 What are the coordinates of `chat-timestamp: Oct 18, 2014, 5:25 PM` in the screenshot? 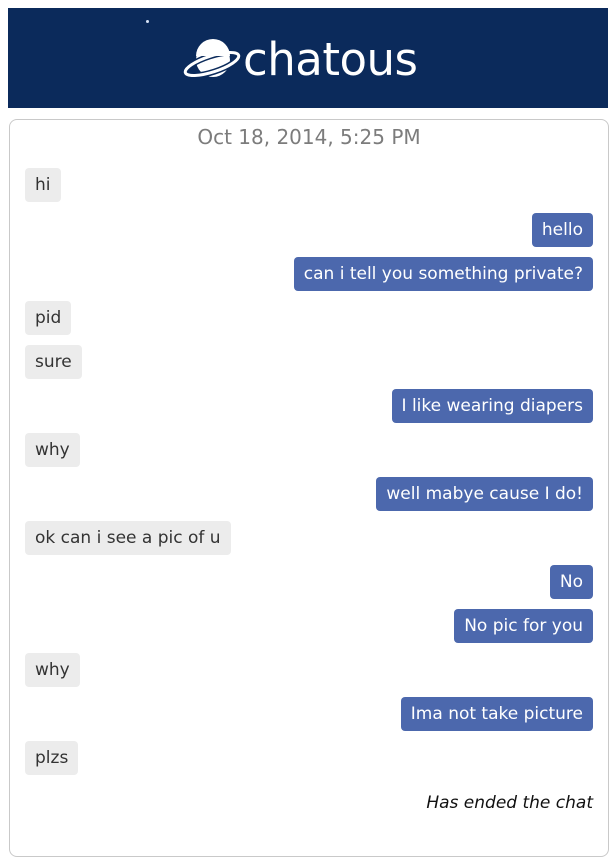 It's located at (309, 137).